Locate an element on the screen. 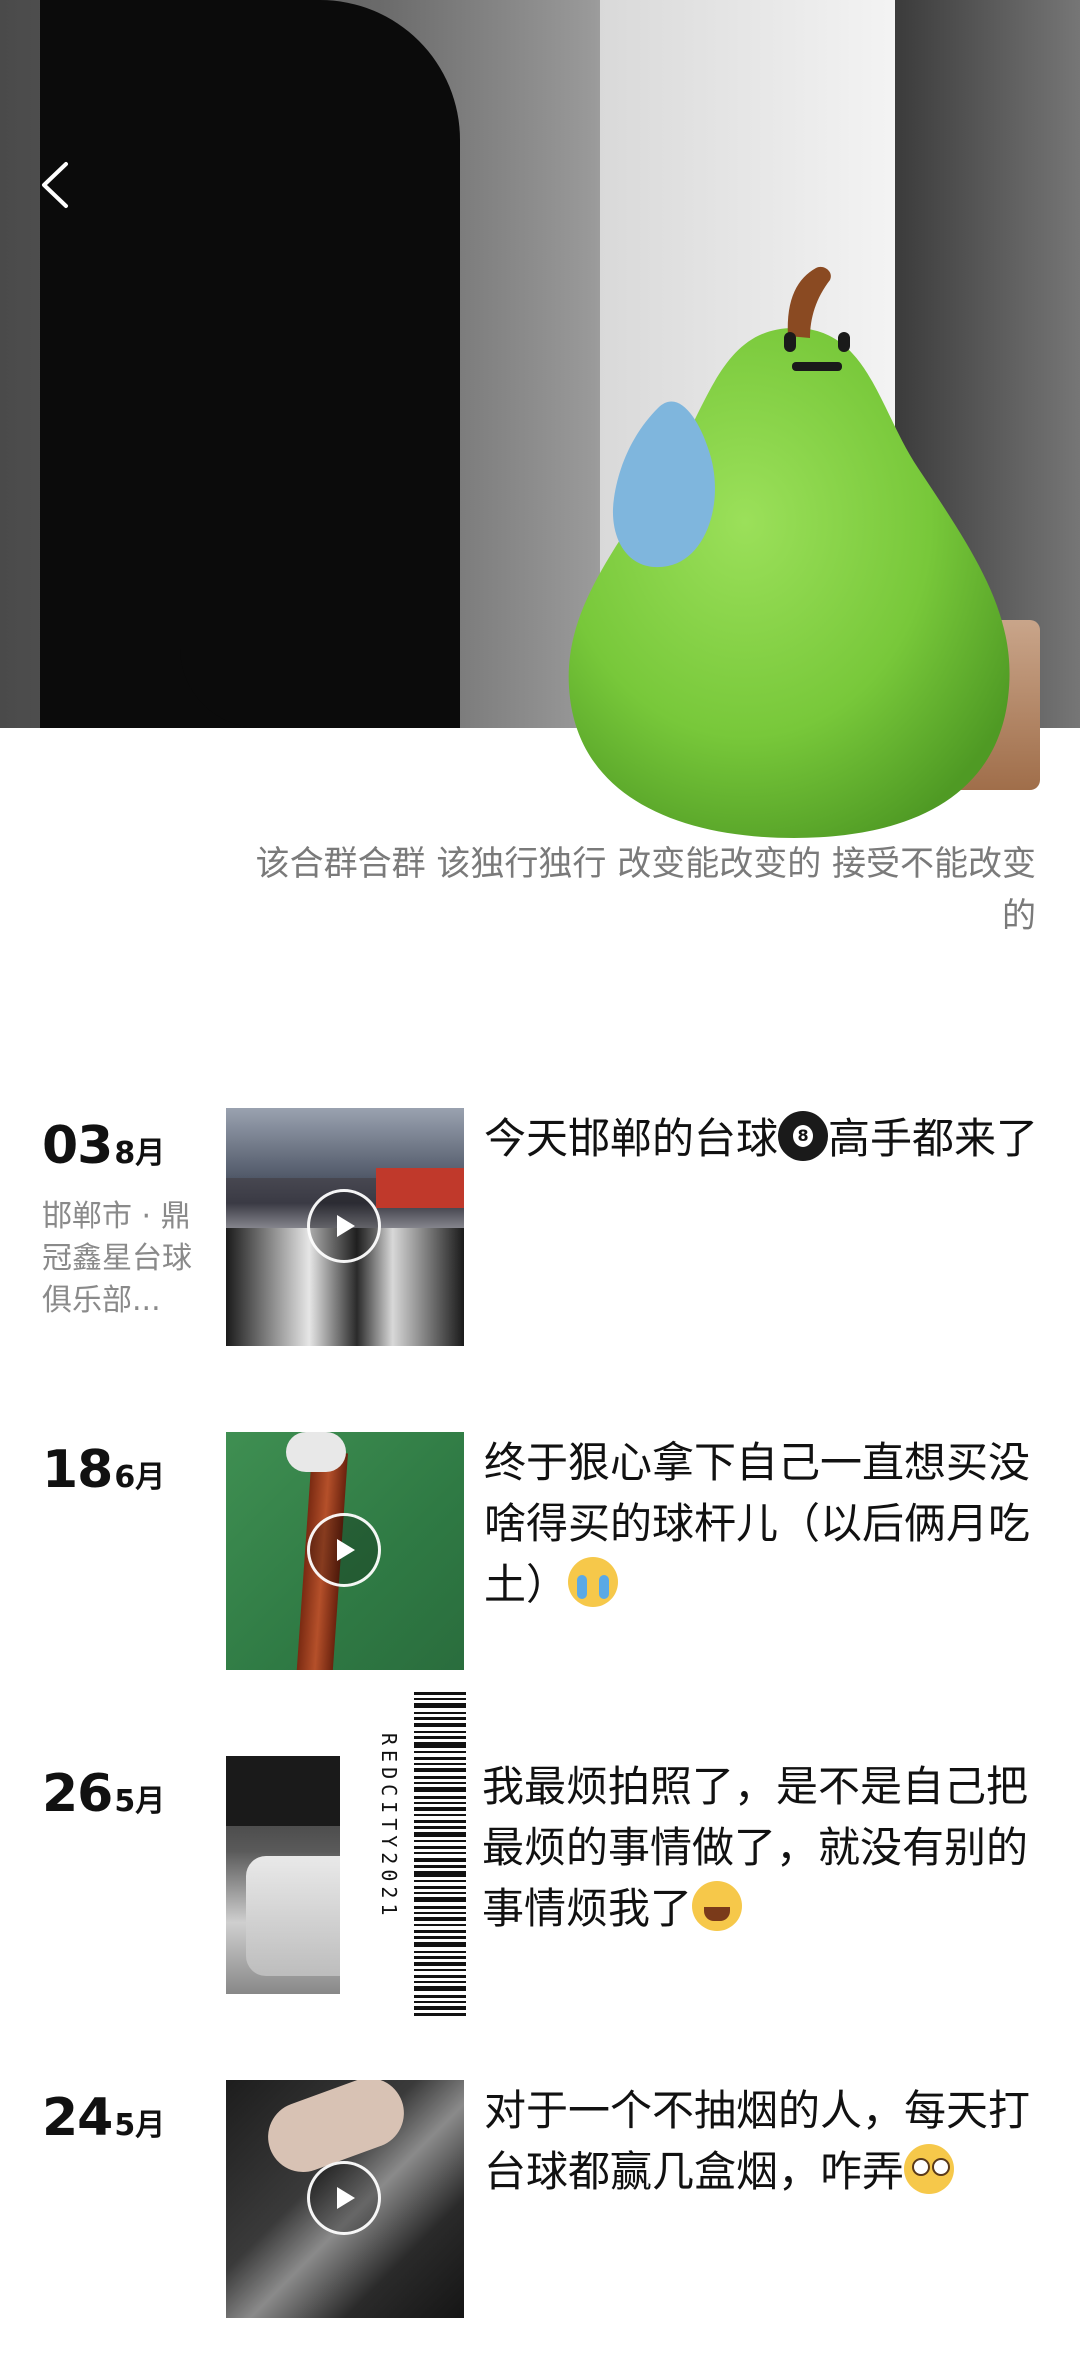 This screenshot has width=1080, height=2373. post-day: 24 is located at coordinates (77, 2118).